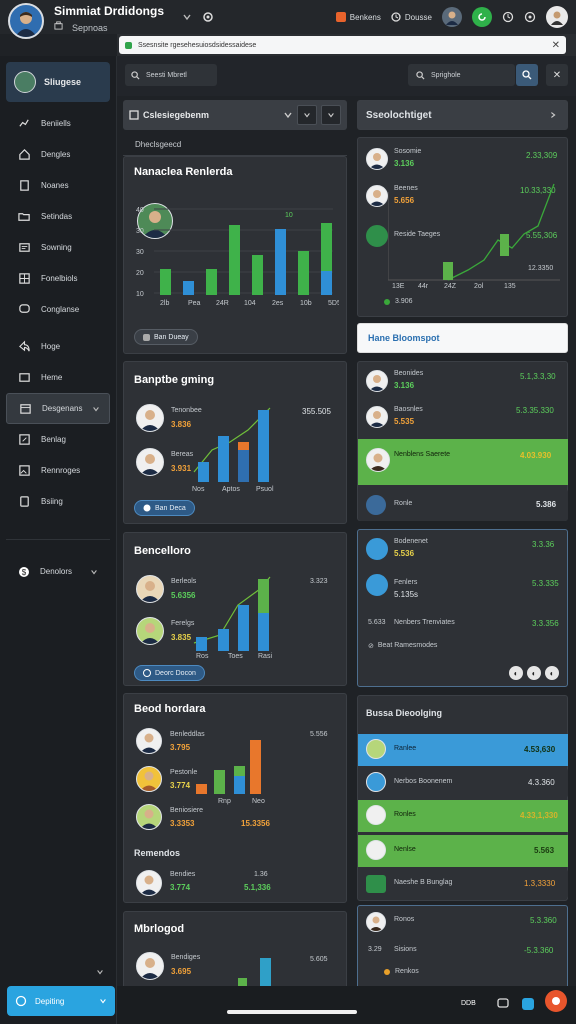 This screenshot has width=576, height=1024. I want to click on home-indicator, so click(292, 1012).